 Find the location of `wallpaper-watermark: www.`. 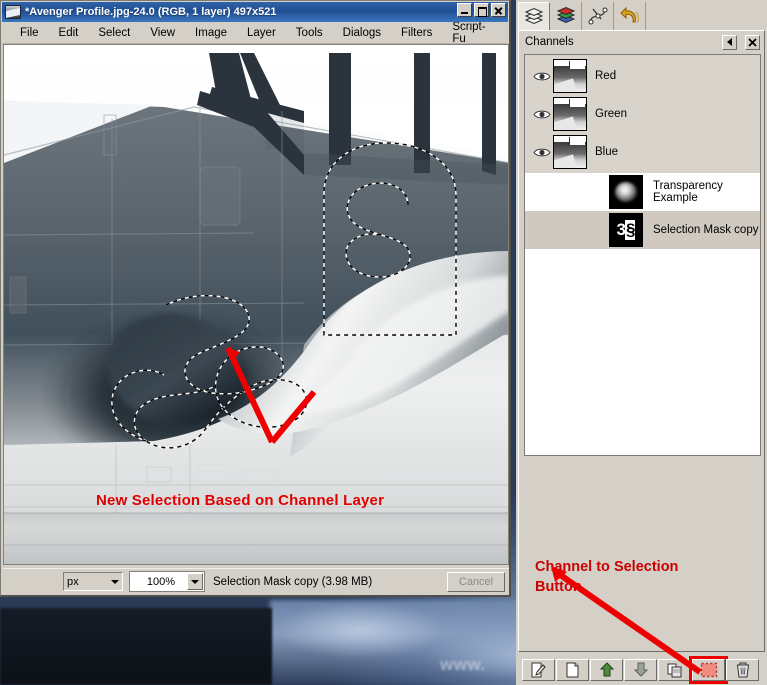

wallpaper-watermark: www. is located at coordinates (463, 664).